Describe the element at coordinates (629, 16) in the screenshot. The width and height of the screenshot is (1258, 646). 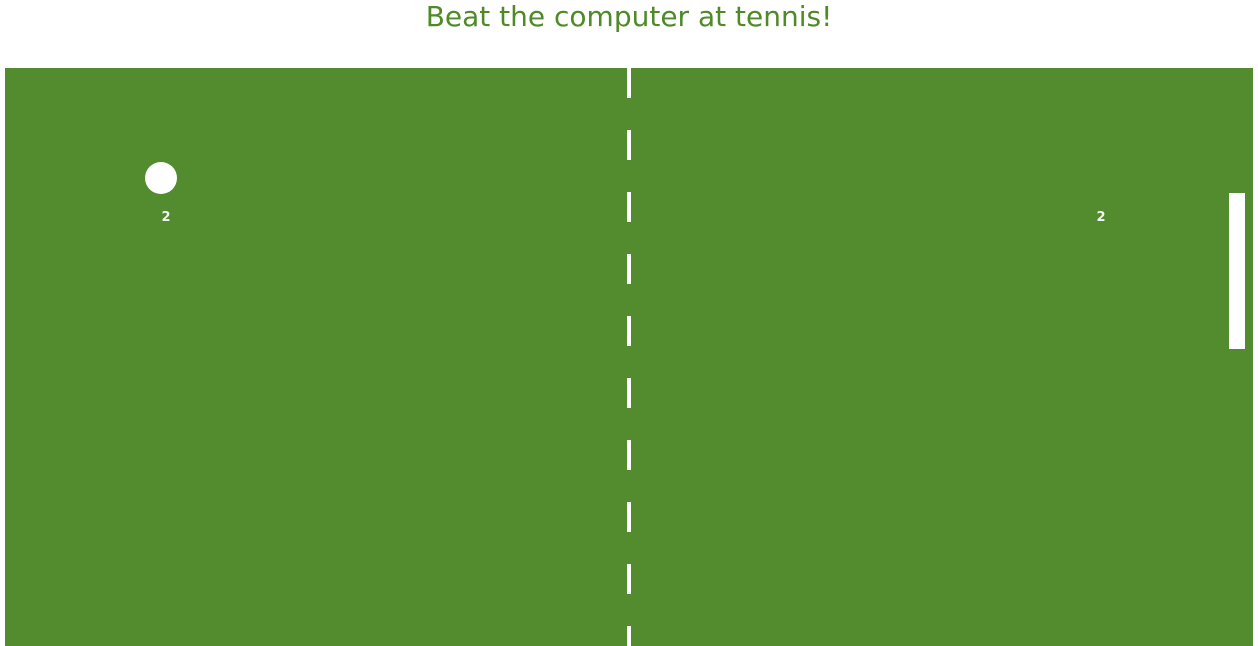
I see `page-title: Beat the computer at tennis!` at that location.